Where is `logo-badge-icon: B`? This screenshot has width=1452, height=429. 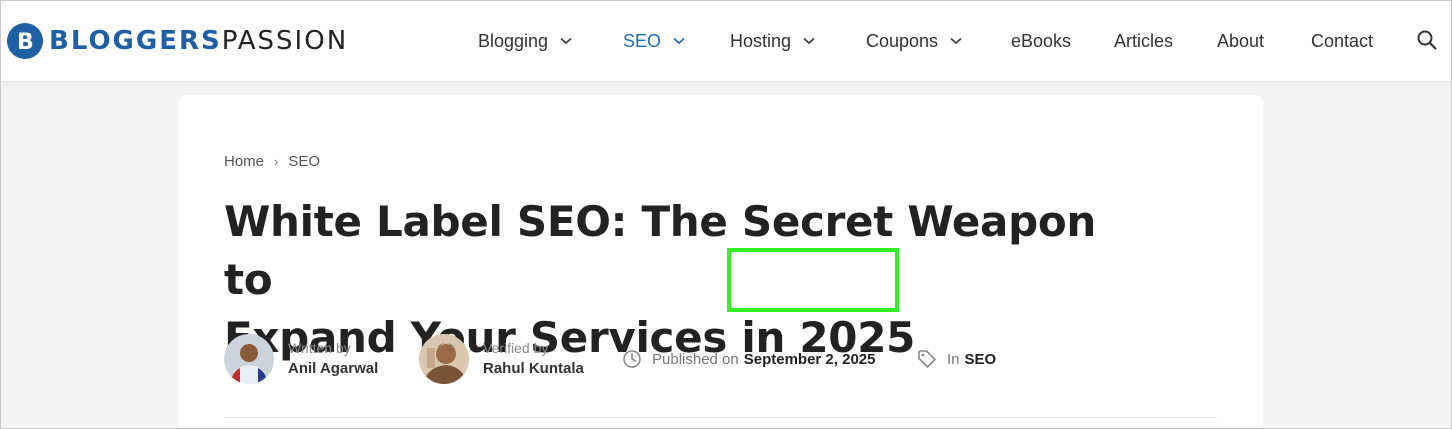 logo-badge-icon: B is located at coordinates (25, 41).